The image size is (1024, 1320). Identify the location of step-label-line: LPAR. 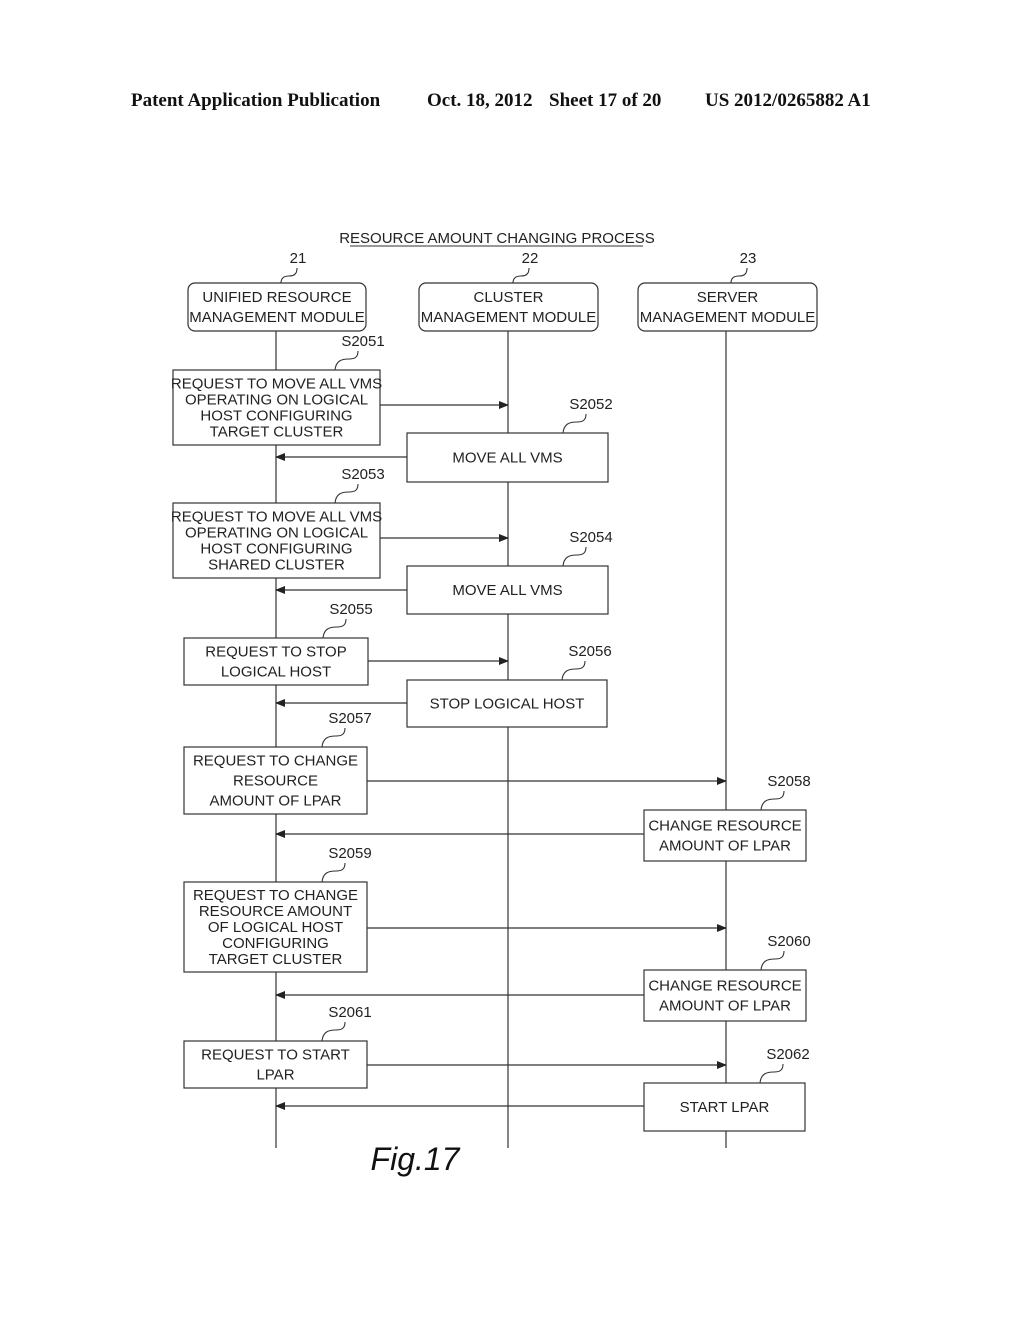
(275, 1075).